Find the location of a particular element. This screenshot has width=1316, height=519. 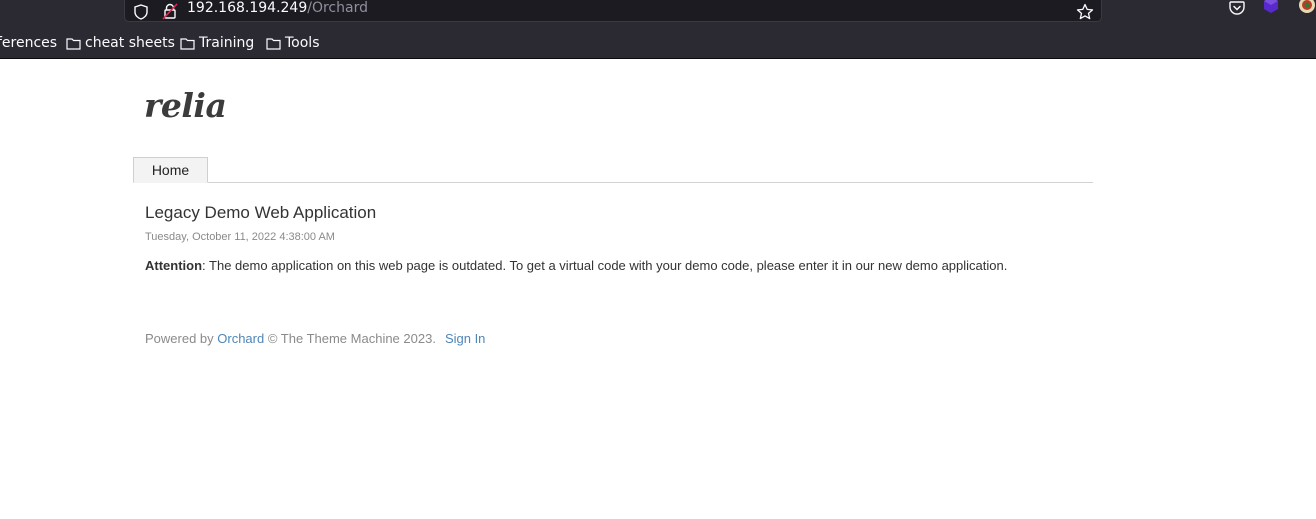

site-title: relia is located at coordinates (185, 105).